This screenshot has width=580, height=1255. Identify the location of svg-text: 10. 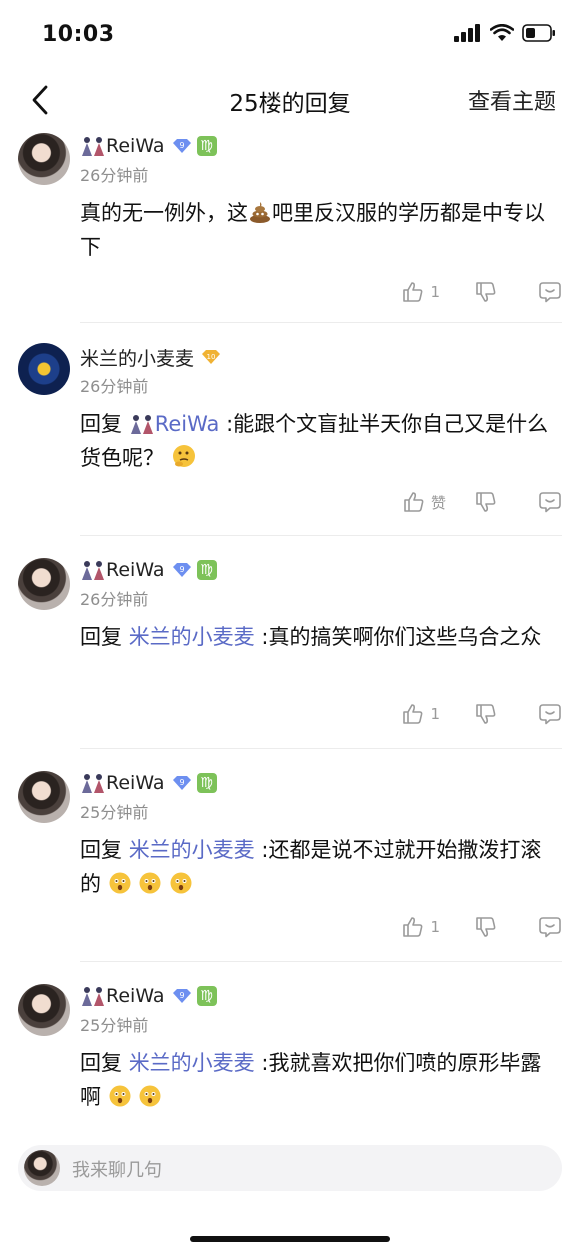
(211, 357).